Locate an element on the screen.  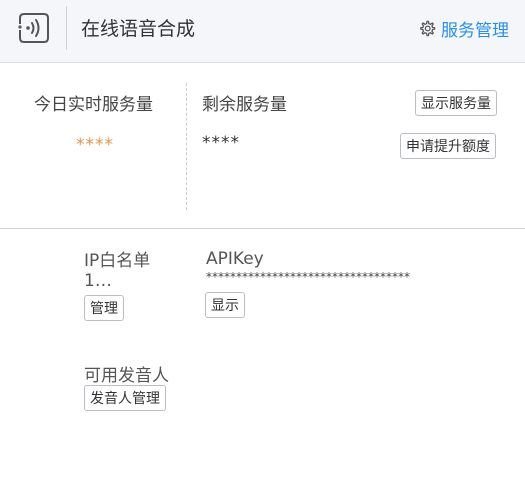
show-usage-button: 显示服务量 is located at coordinates (456, 103).